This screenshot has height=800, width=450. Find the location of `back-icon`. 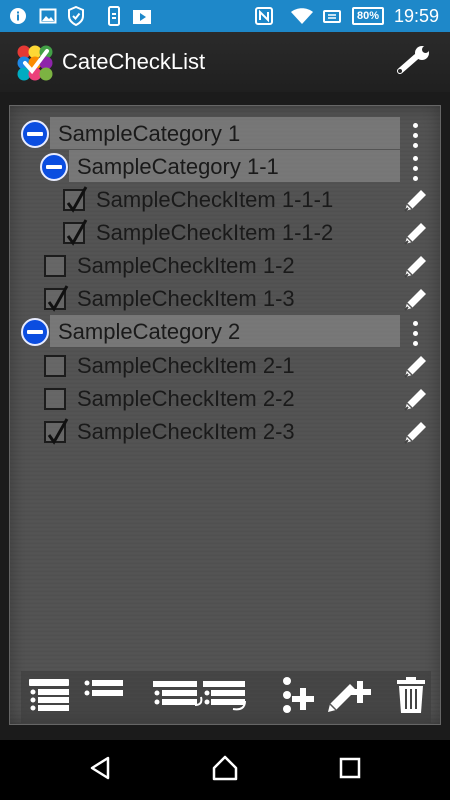

back-icon is located at coordinates (100, 770).